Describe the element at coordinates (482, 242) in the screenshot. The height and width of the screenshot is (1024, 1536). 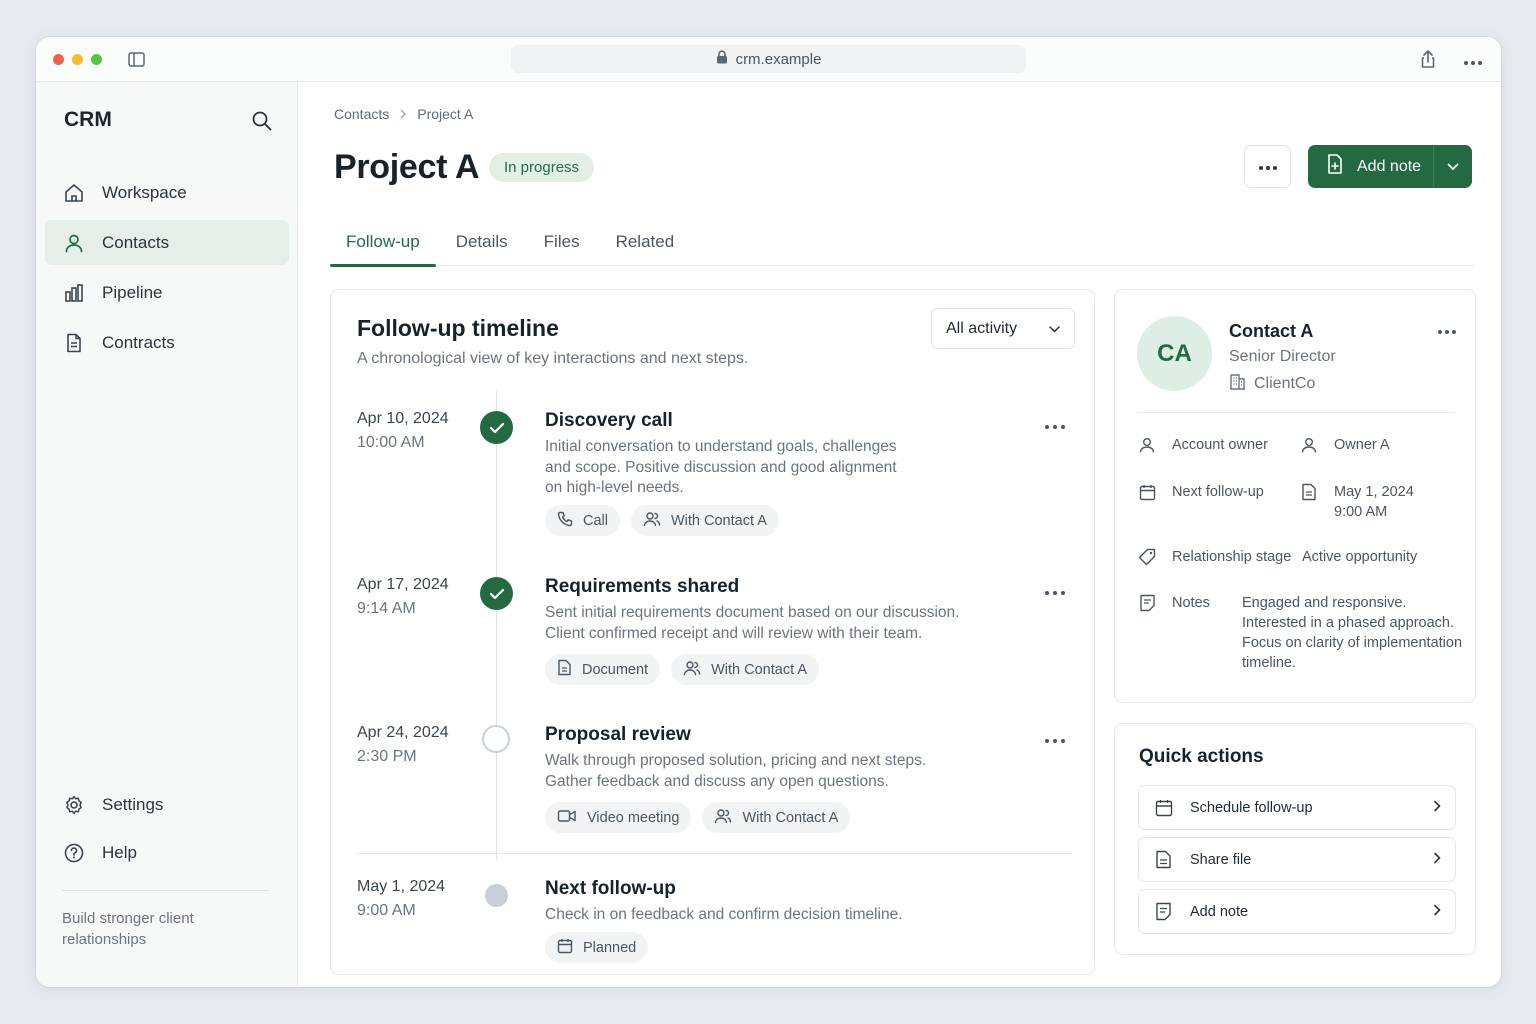
I see `tab-details: Details` at that location.